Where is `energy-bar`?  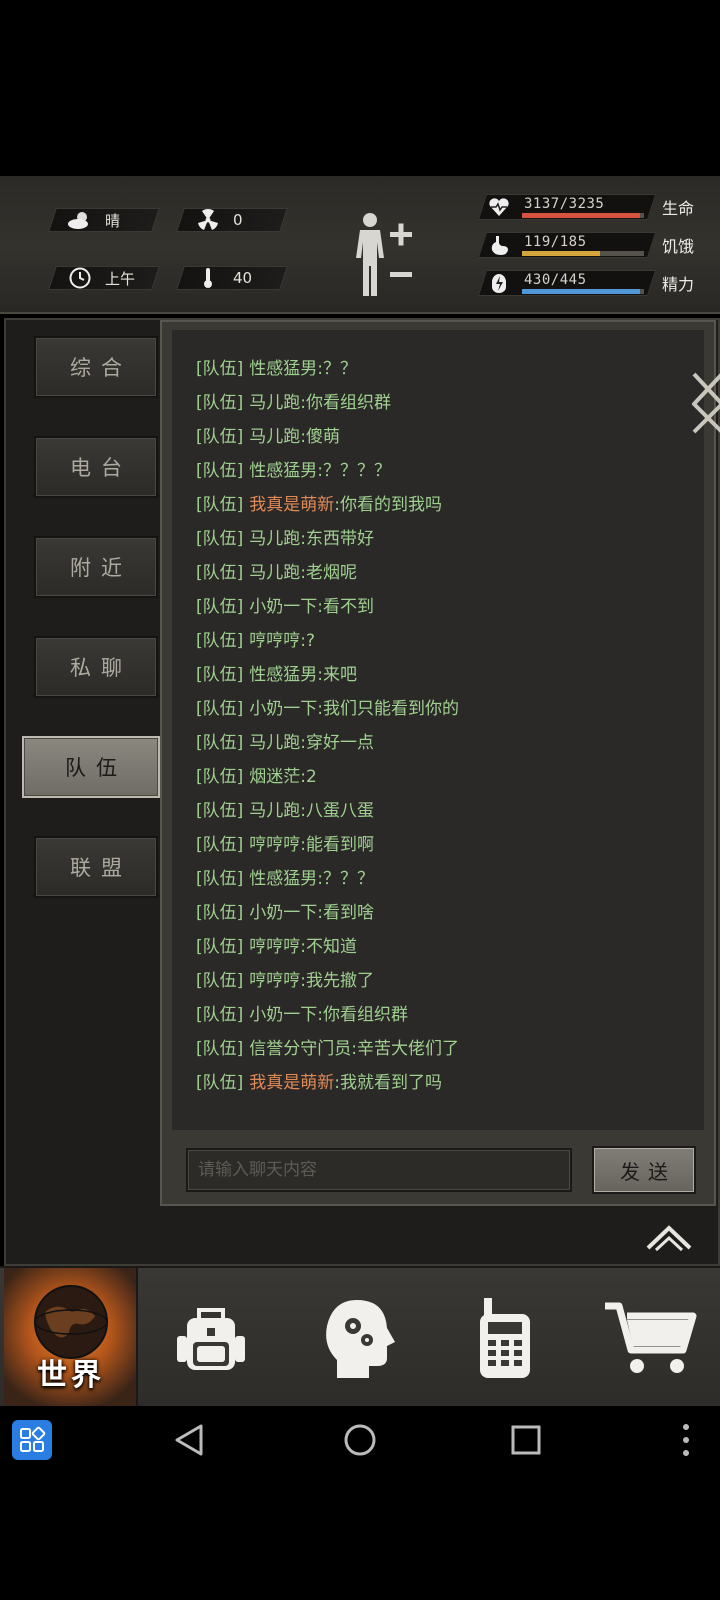
energy-bar is located at coordinates (581, 291).